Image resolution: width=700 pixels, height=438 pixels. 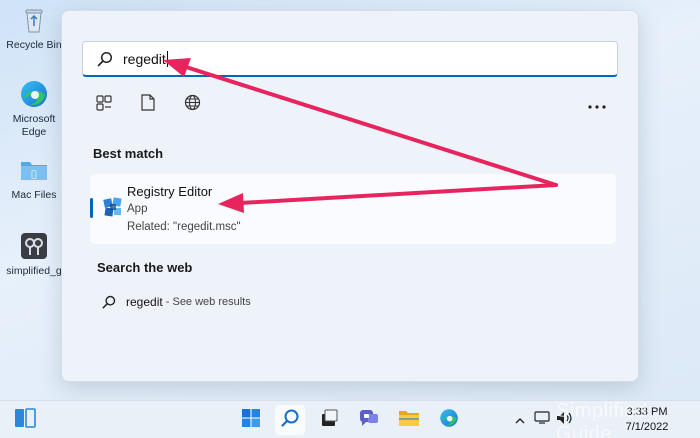 I want to click on taskbar-widgets-button, so click(x=25, y=420).